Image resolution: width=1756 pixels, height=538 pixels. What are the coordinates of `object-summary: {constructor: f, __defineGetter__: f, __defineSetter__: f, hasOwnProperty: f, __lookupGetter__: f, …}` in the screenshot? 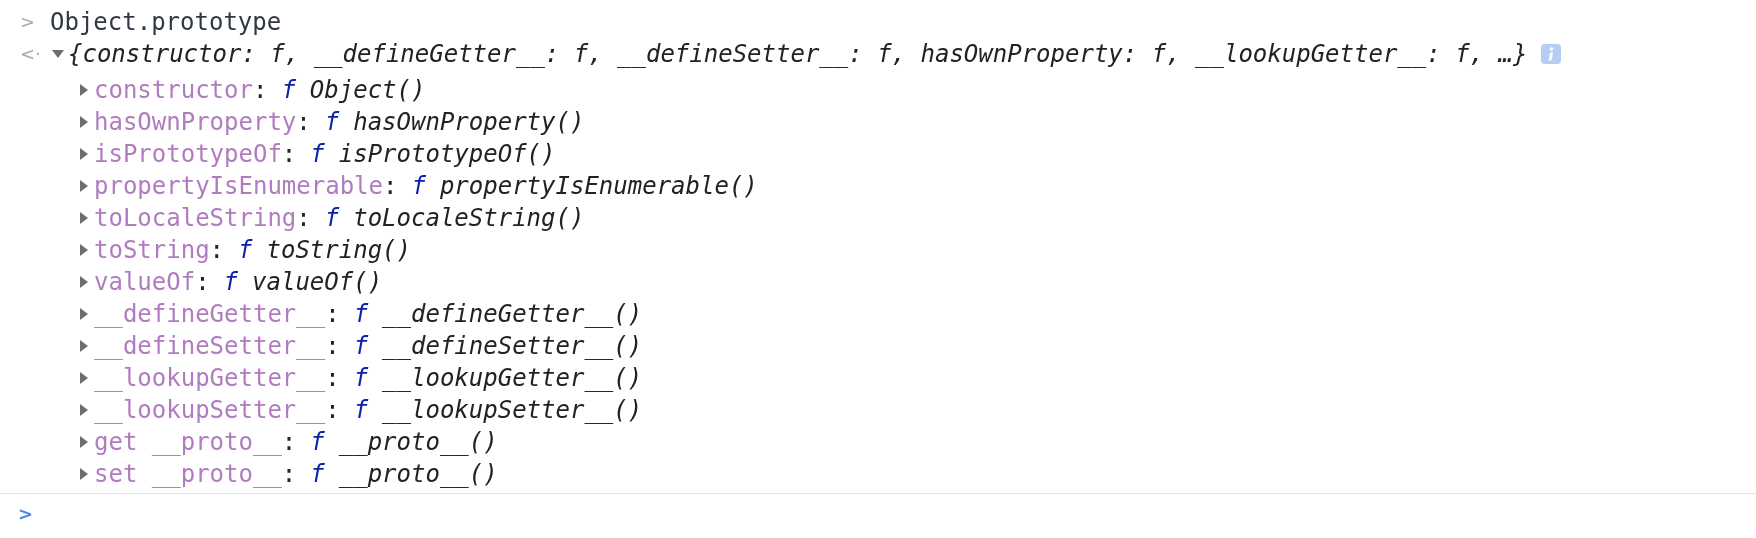 It's located at (798, 54).